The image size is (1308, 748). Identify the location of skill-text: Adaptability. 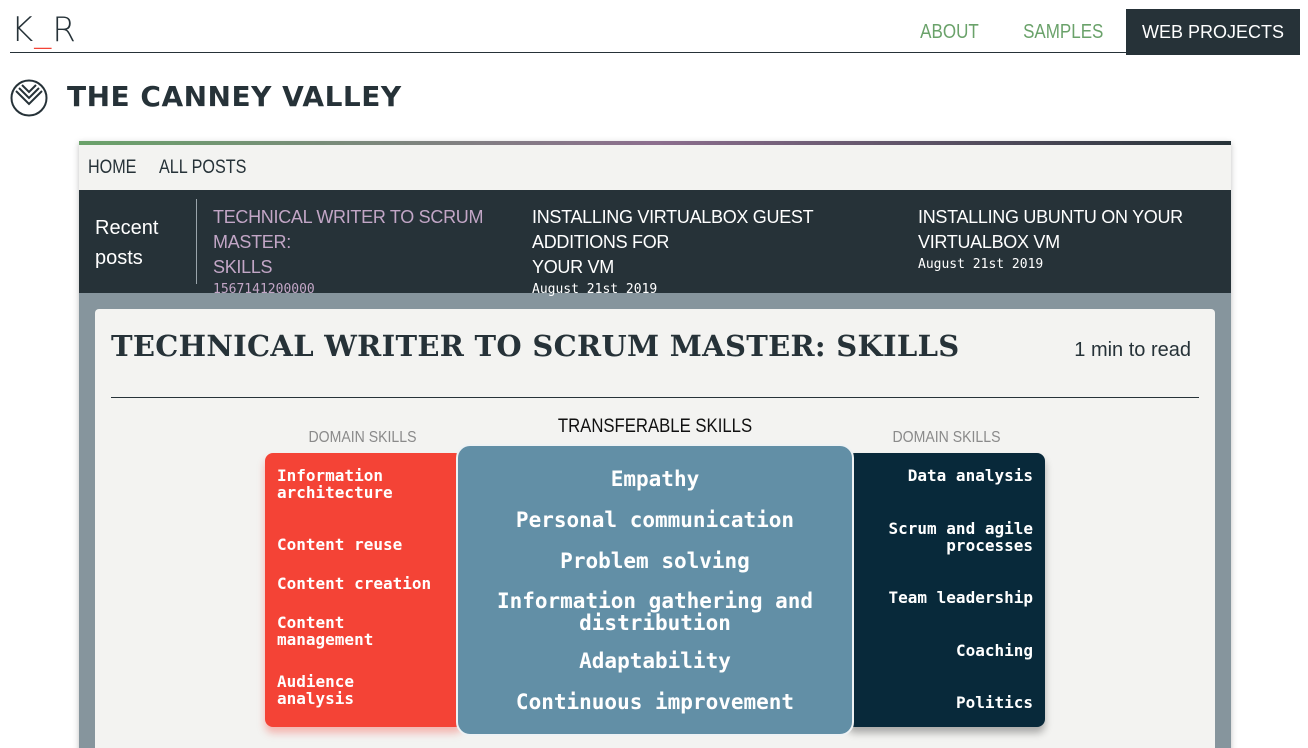
(655, 661).